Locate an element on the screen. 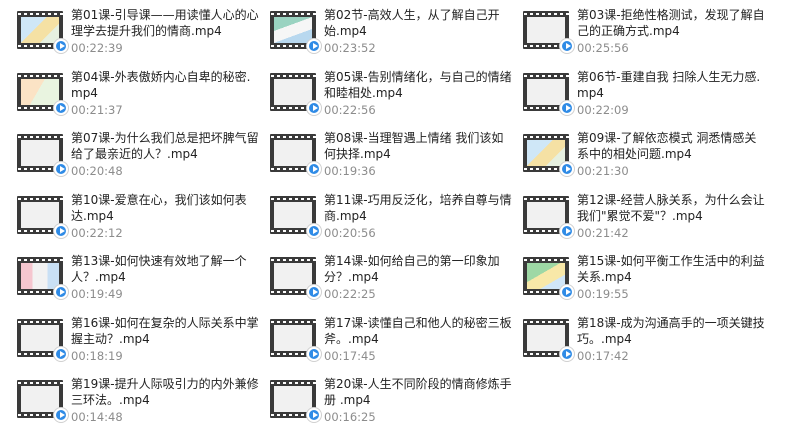  file-item: 第05课-告别情绪化，与自己的情绪和睦相处.mp4 00:22:56 is located at coordinates (396, 100).